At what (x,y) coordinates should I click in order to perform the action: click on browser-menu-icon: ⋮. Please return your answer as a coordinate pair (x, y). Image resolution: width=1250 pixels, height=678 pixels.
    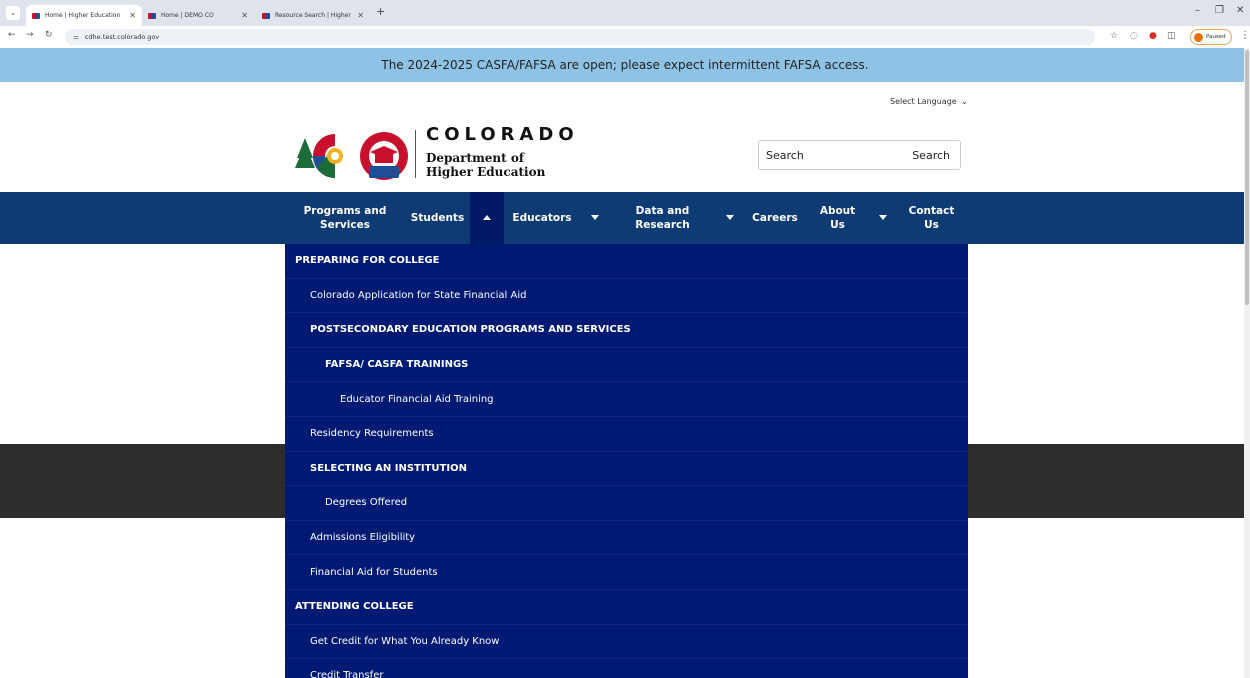
    Looking at the image, I should click on (1245, 35).